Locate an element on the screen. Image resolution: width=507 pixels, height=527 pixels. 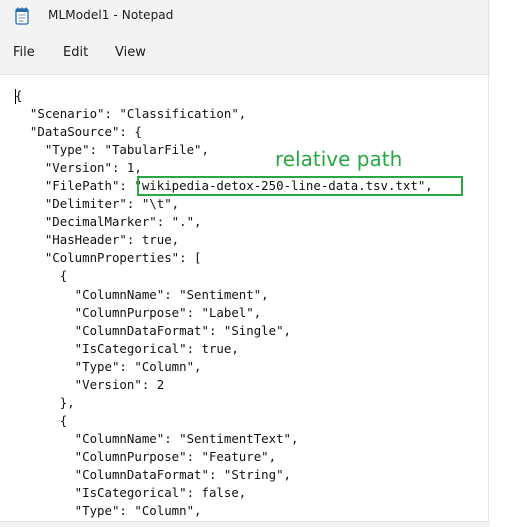
code-line: }, is located at coordinates (45, 402).